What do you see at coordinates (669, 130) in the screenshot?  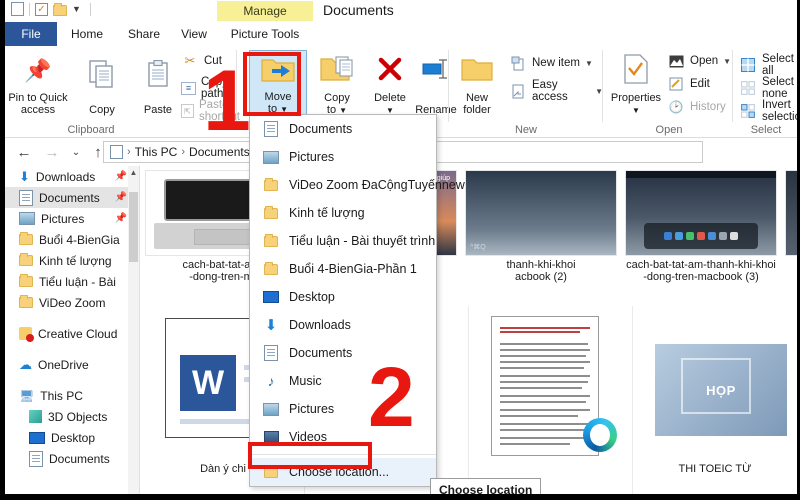 I see `open-group-label: Open` at bounding box center [669, 130].